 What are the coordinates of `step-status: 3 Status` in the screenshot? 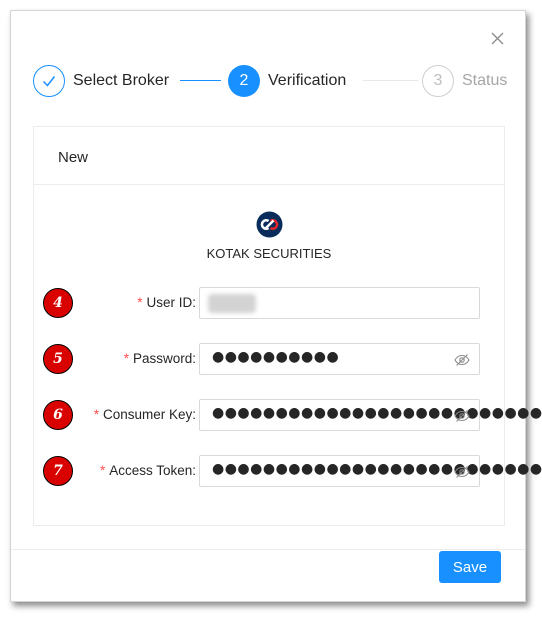 It's located at (464, 81).